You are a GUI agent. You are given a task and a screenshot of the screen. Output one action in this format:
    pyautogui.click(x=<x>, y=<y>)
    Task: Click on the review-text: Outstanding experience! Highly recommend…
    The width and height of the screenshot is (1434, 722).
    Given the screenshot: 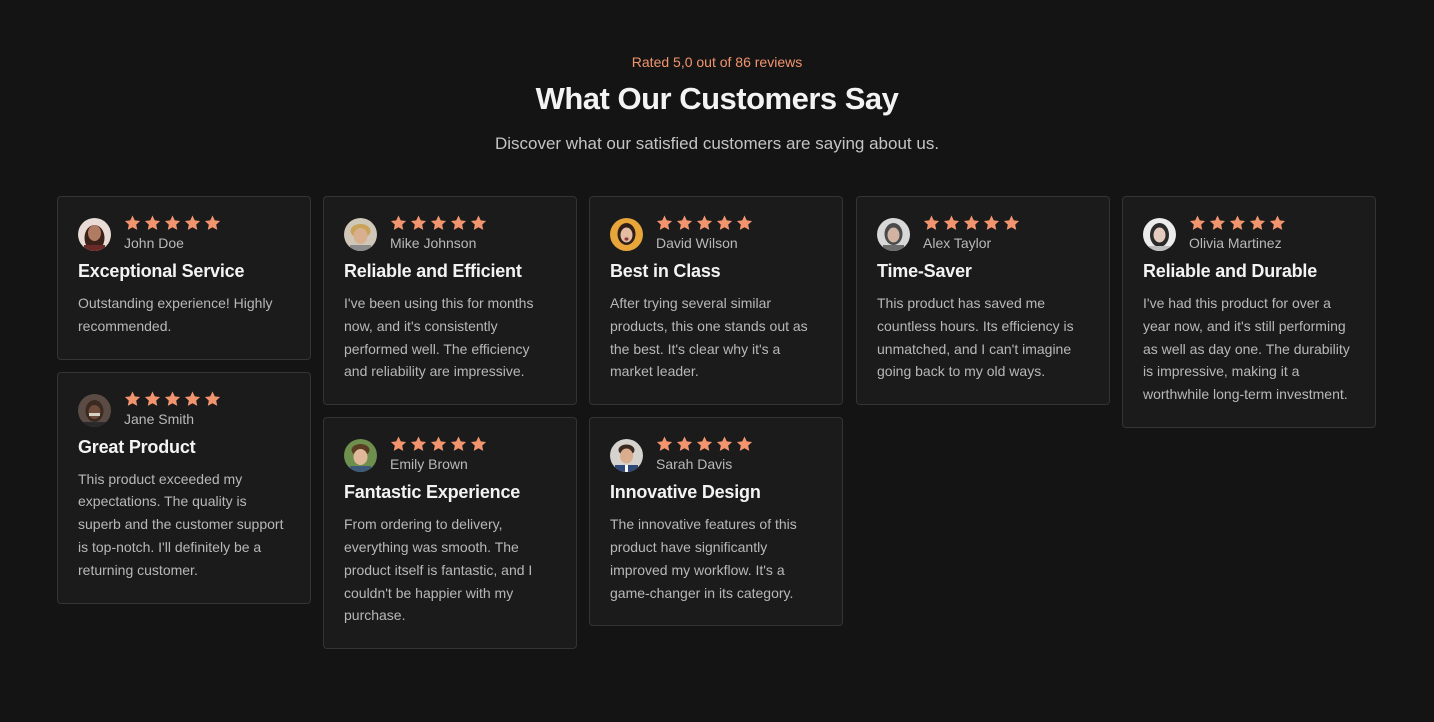 What is the action you would take?
    pyautogui.click(x=175, y=314)
    